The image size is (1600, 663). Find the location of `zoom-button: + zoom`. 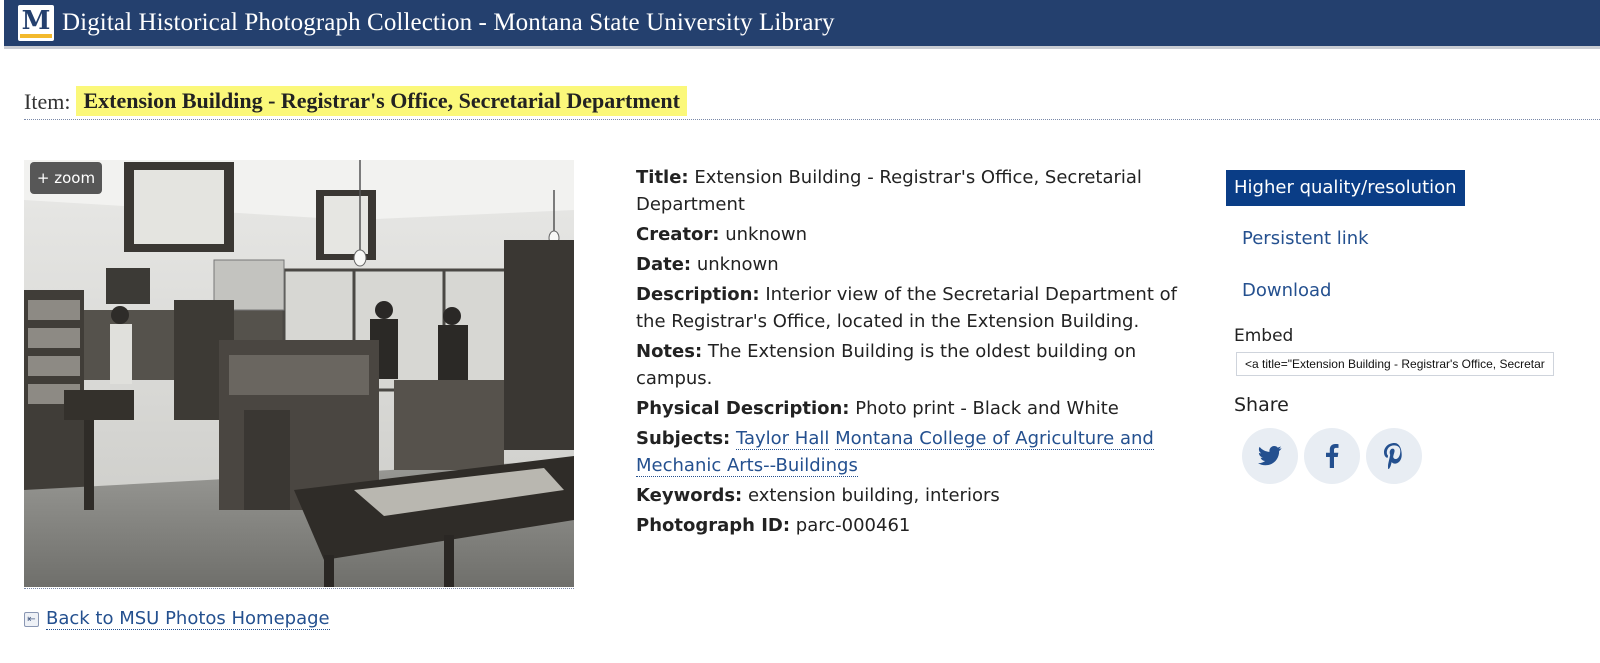

zoom-button: + zoom is located at coordinates (66, 178).